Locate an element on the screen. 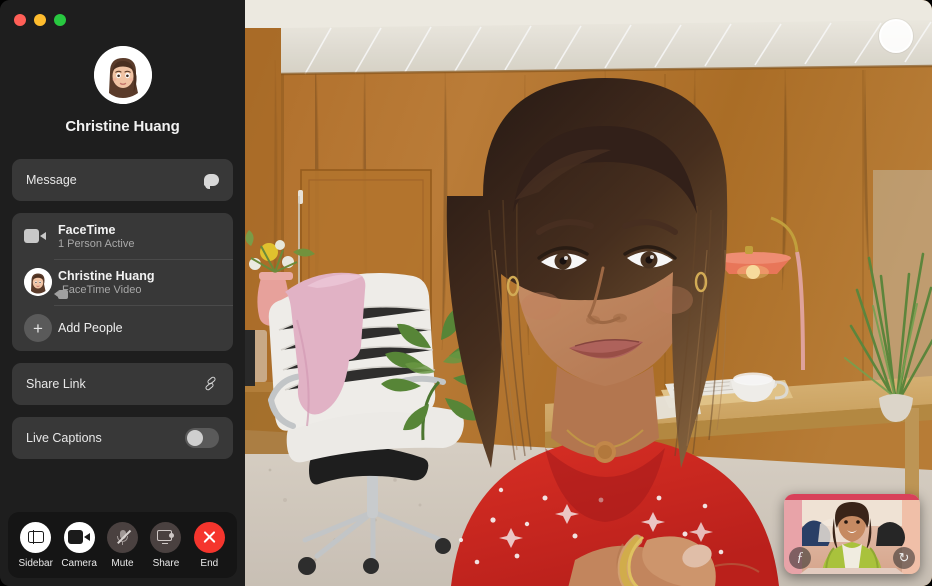 The width and height of the screenshot is (932, 586). sidebar-toggle-button: Sidebar is located at coordinates (35, 545).